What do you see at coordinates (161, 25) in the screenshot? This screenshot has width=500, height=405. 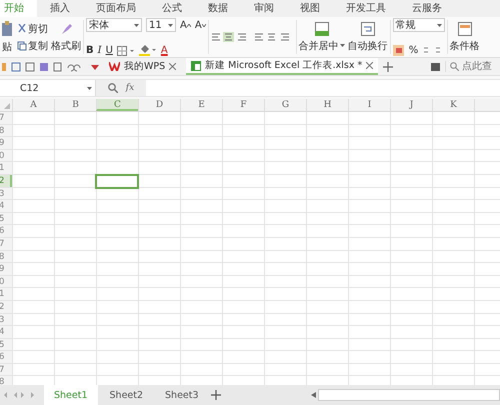 I see `font-size-dropdown: 11` at bounding box center [161, 25].